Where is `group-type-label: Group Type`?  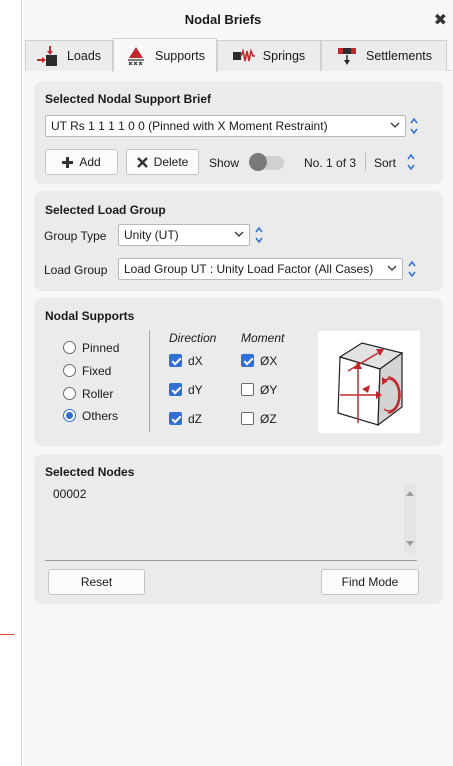
group-type-label: Group Type is located at coordinates (75, 236).